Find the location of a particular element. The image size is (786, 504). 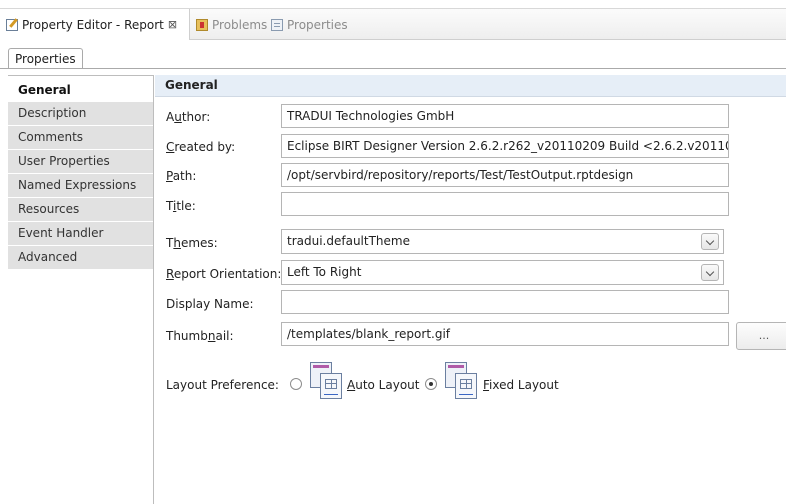

property-editor-icon is located at coordinates (12, 24).